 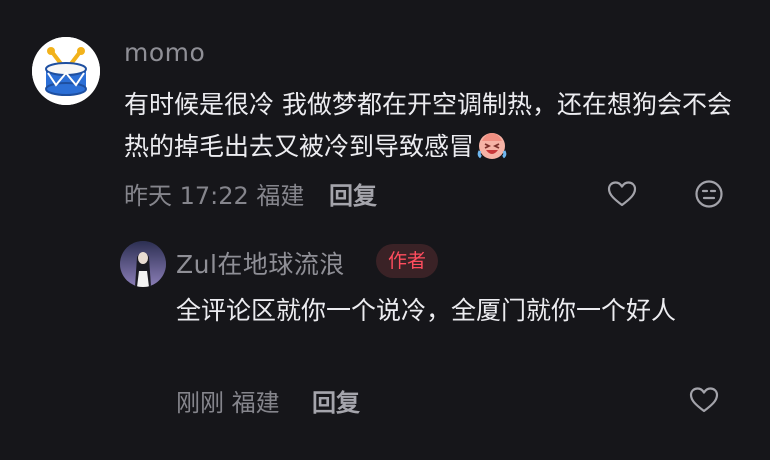 I want to click on comment-text-content: 有时候是很冷 我做梦都在开空调制热，还在想狗会不会热的掉毛出去又被冷到导致感冒, so click(x=428, y=125).